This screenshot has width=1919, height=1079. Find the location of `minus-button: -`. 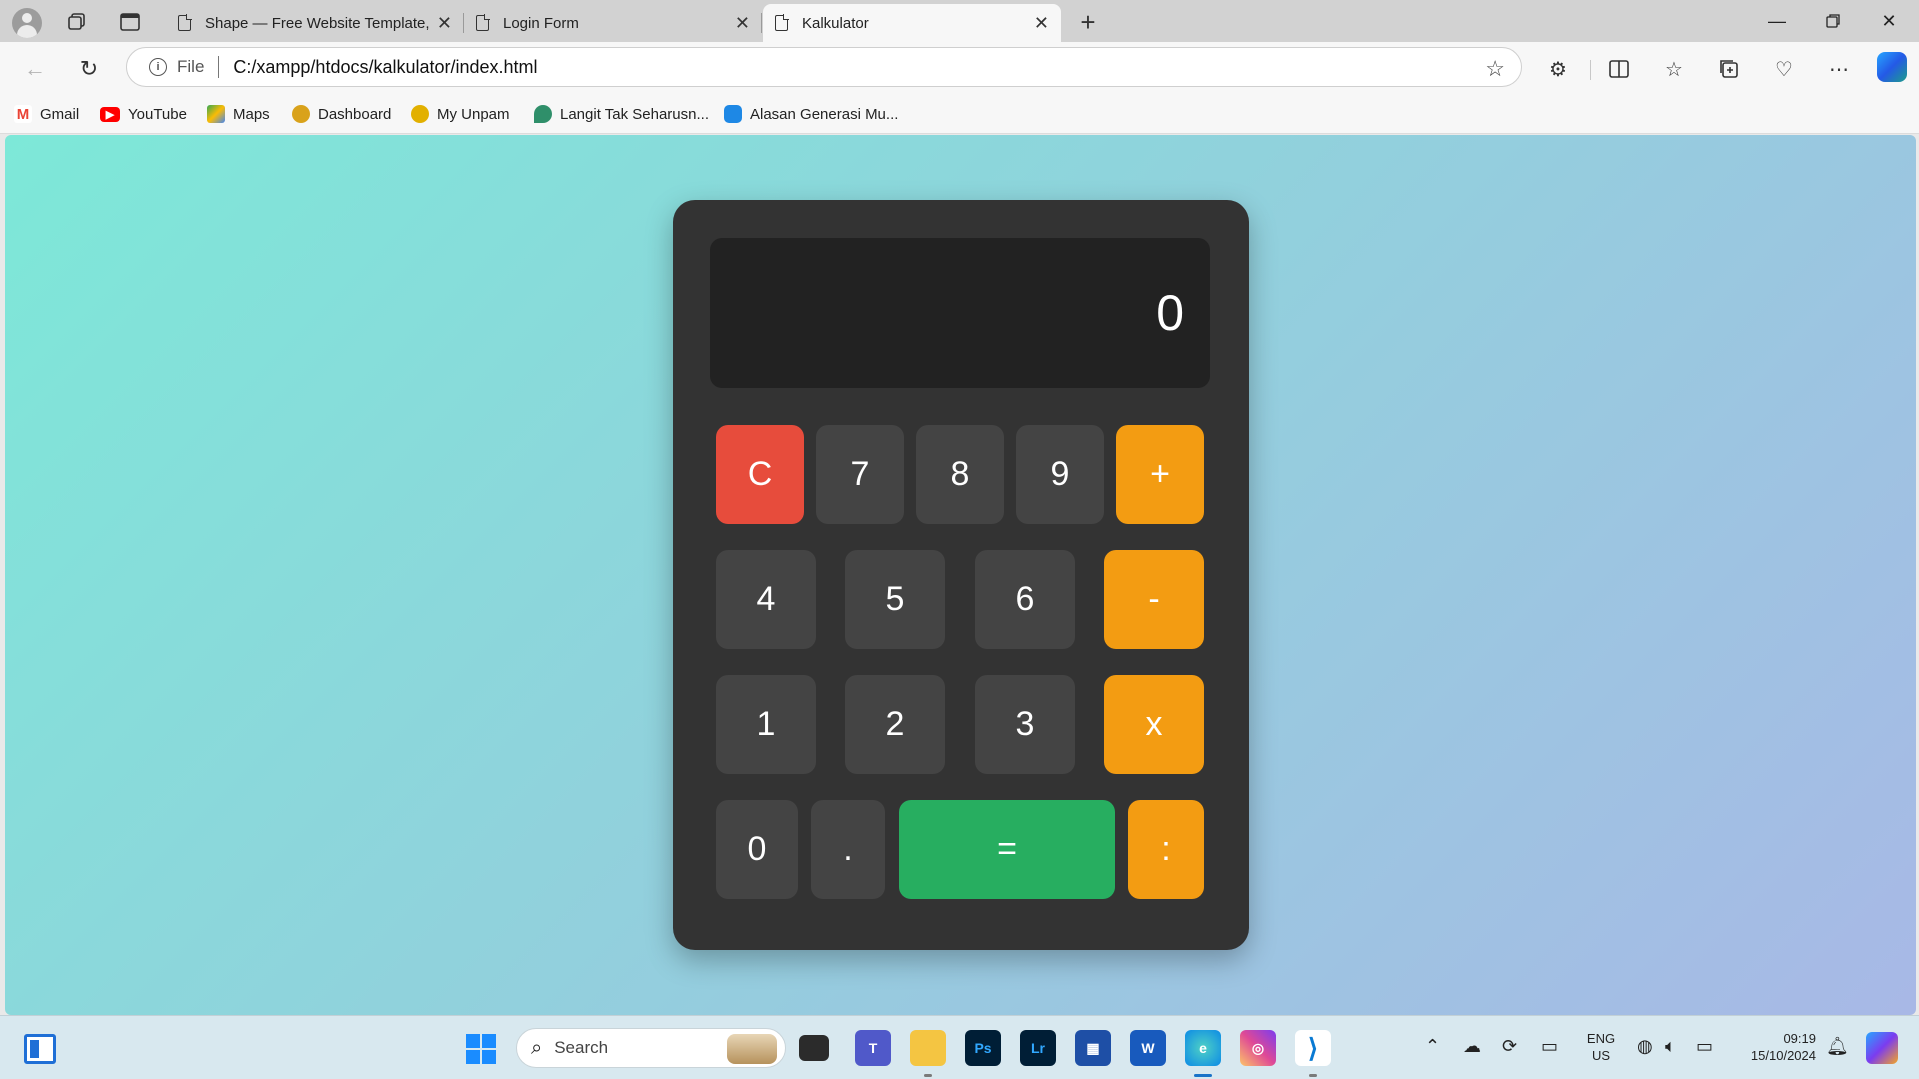

minus-button: - is located at coordinates (1154, 599).